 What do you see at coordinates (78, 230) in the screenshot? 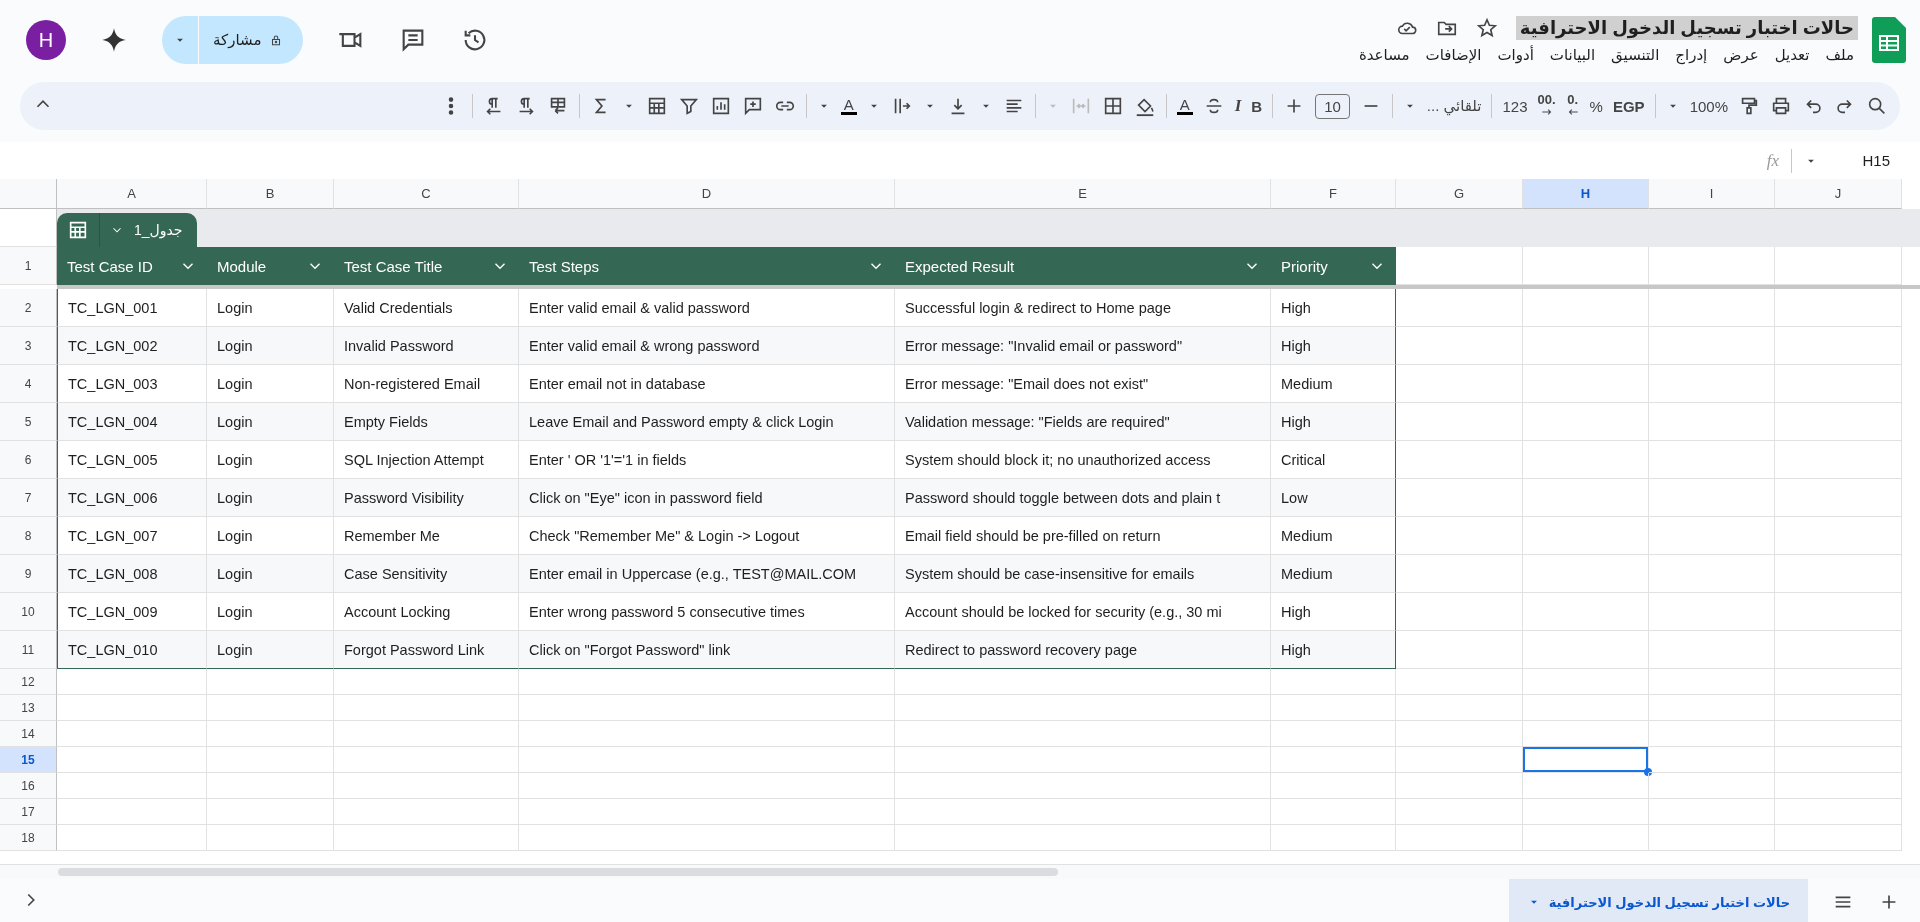
I see `table-icon` at bounding box center [78, 230].